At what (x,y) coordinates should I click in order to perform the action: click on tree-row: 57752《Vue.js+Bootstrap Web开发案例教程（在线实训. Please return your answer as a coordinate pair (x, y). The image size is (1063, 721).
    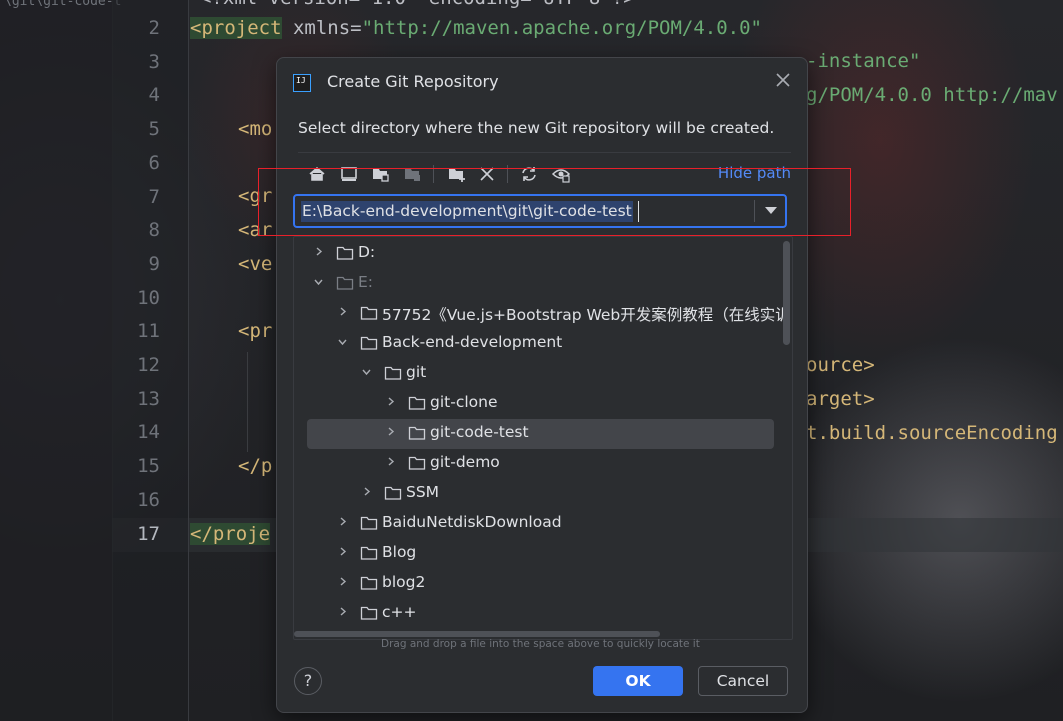
    Looking at the image, I should click on (542, 314).